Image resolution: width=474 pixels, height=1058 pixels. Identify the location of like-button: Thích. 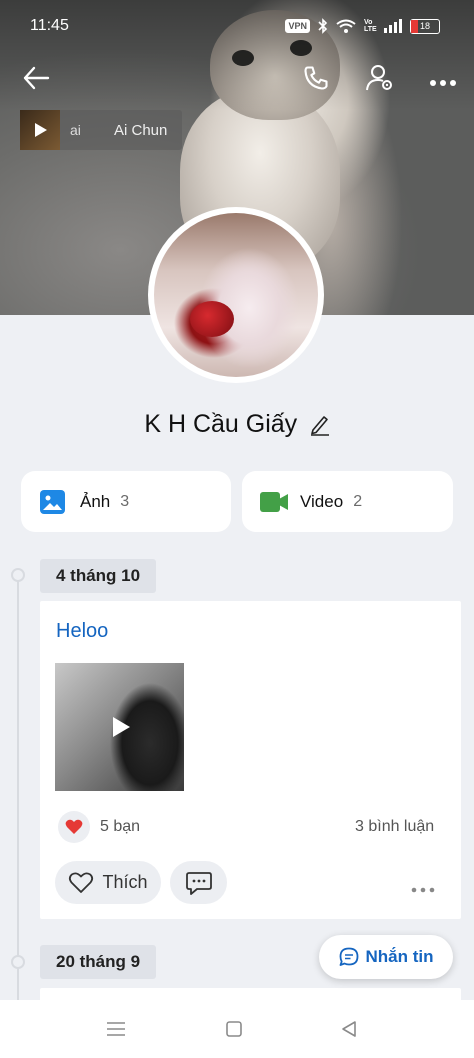
(108, 882).